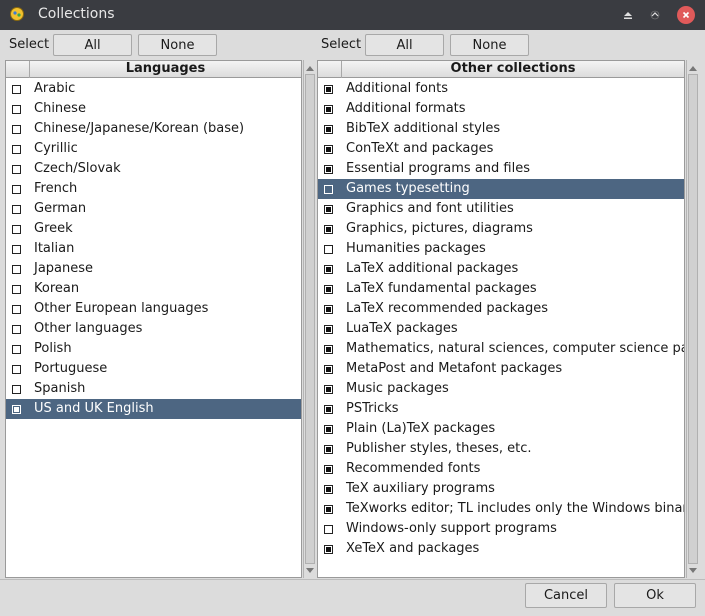  What do you see at coordinates (566, 595) in the screenshot?
I see `cancel-button: Cancel` at bounding box center [566, 595].